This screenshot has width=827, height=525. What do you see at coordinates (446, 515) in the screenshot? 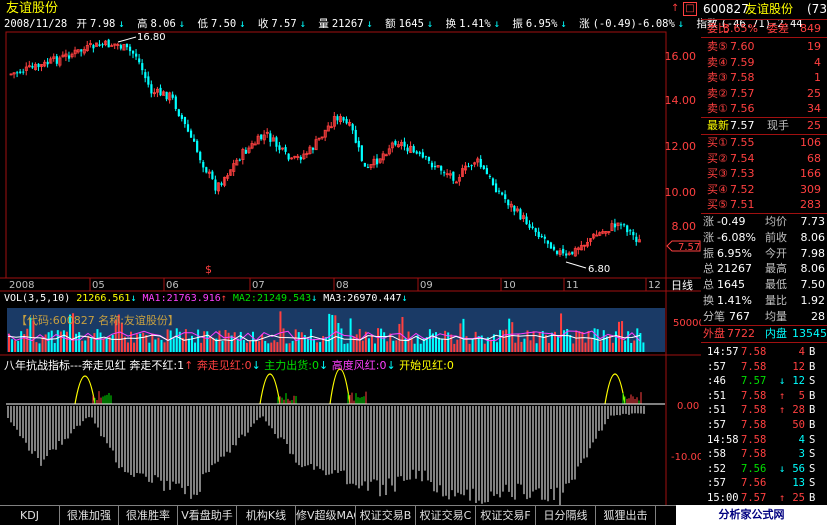
I see `tab-7: 权证交易C` at bounding box center [446, 515].